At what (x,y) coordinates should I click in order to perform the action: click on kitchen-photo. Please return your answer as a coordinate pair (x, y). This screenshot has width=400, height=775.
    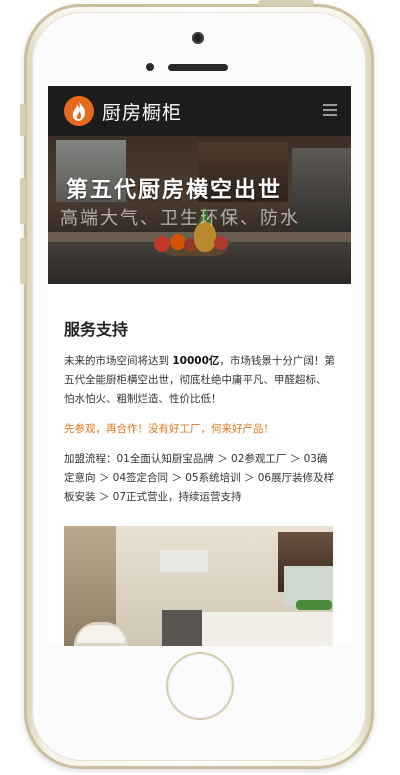
    Looking at the image, I should click on (198, 586).